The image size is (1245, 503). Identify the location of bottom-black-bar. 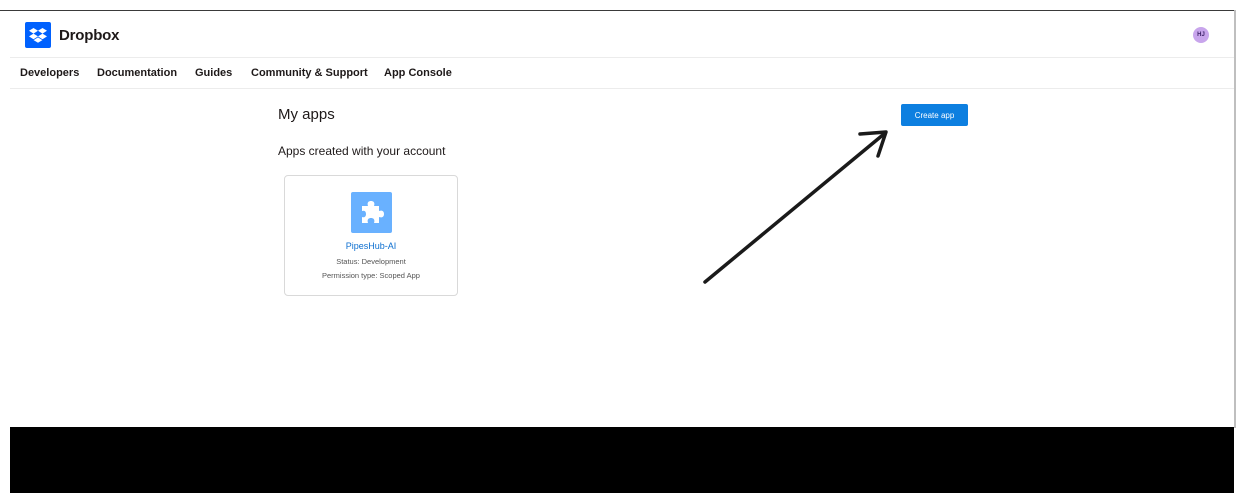
(622, 460).